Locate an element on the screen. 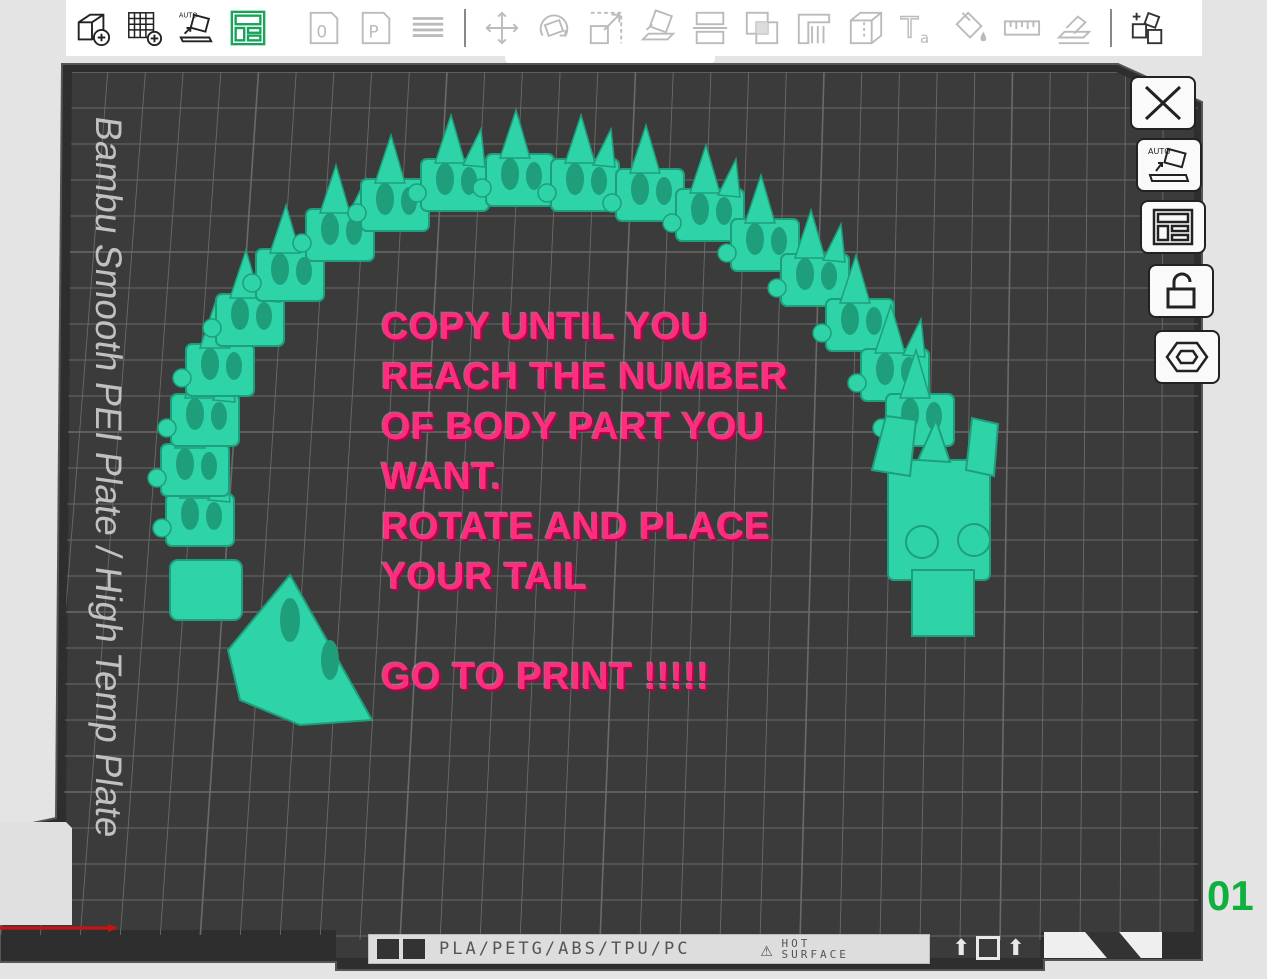 This screenshot has height=979, width=1267. note-line: COPY UNTIL YOU is located at coordinates (545, 327).